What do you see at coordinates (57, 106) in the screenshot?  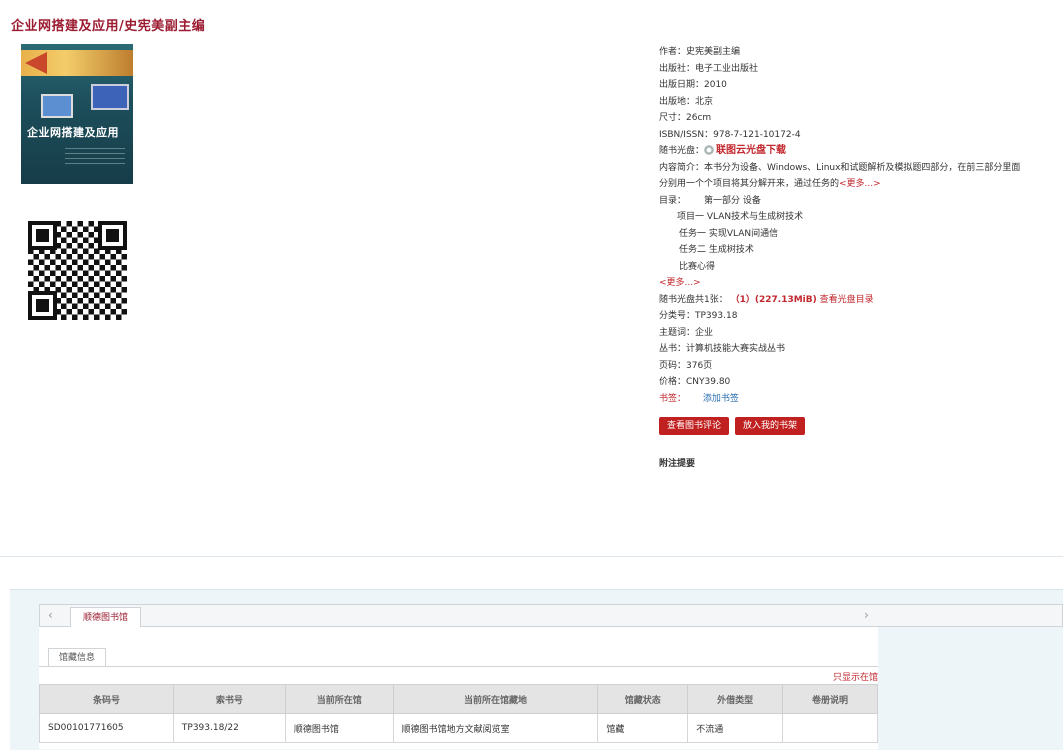 I see `cover-pc-graphic` at bounding box center [57, 106].